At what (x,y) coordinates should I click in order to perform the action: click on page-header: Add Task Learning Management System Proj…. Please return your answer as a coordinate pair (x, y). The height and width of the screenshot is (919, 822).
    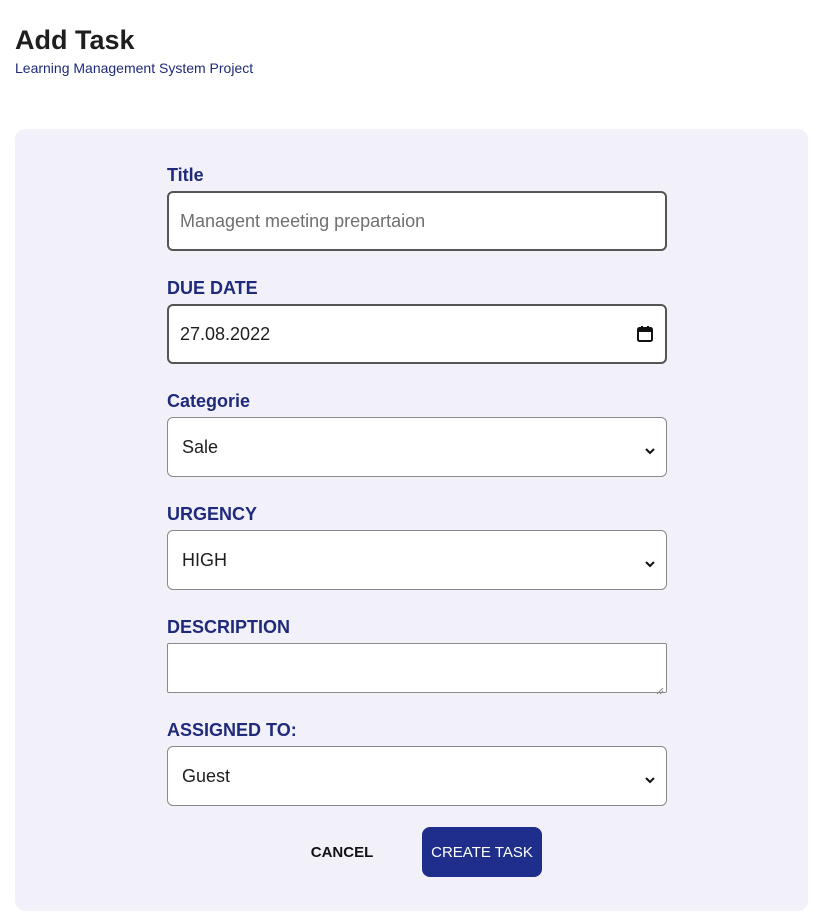
    Looking at the image, I should click on (134, 50).